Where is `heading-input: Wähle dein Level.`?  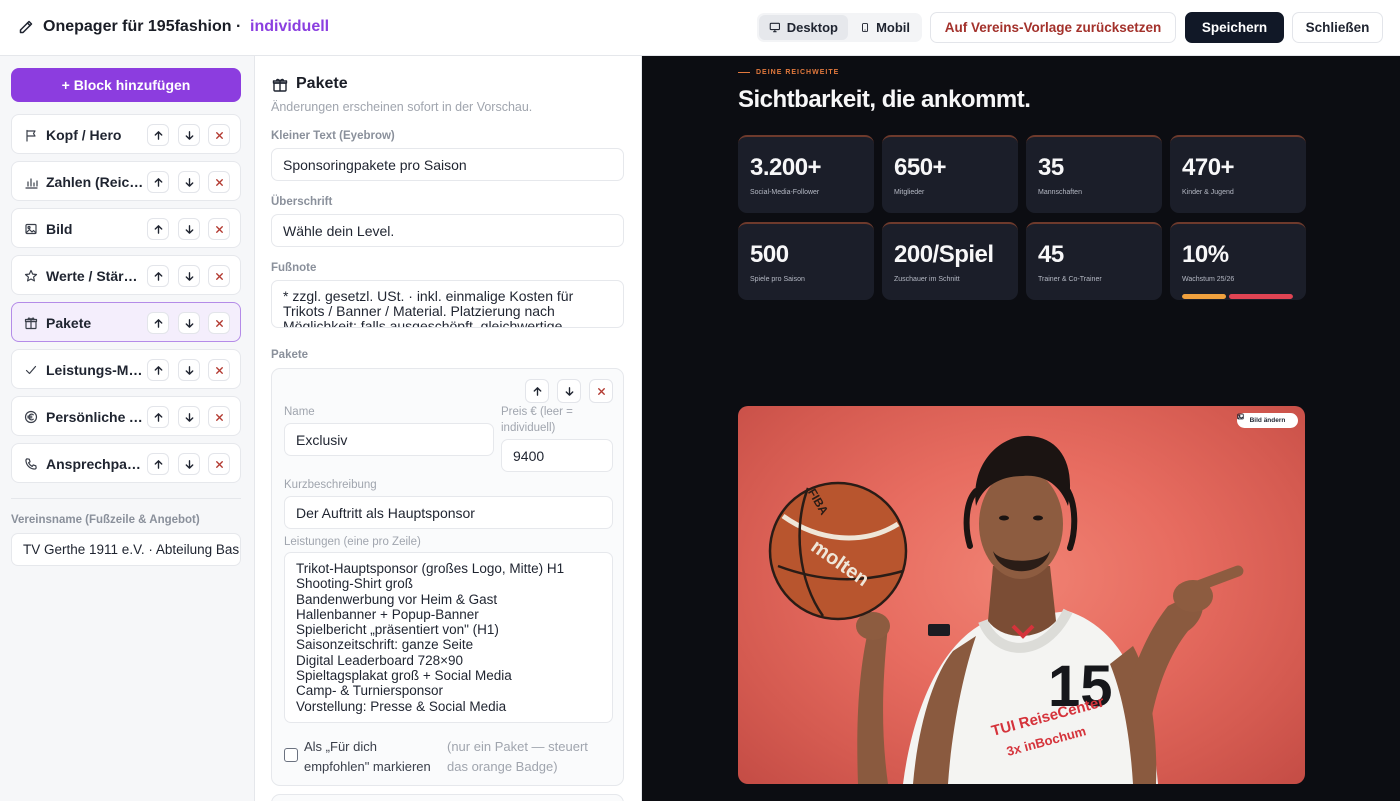
heading-input: Wähle dein Level. is located at coordinates (447, 230).